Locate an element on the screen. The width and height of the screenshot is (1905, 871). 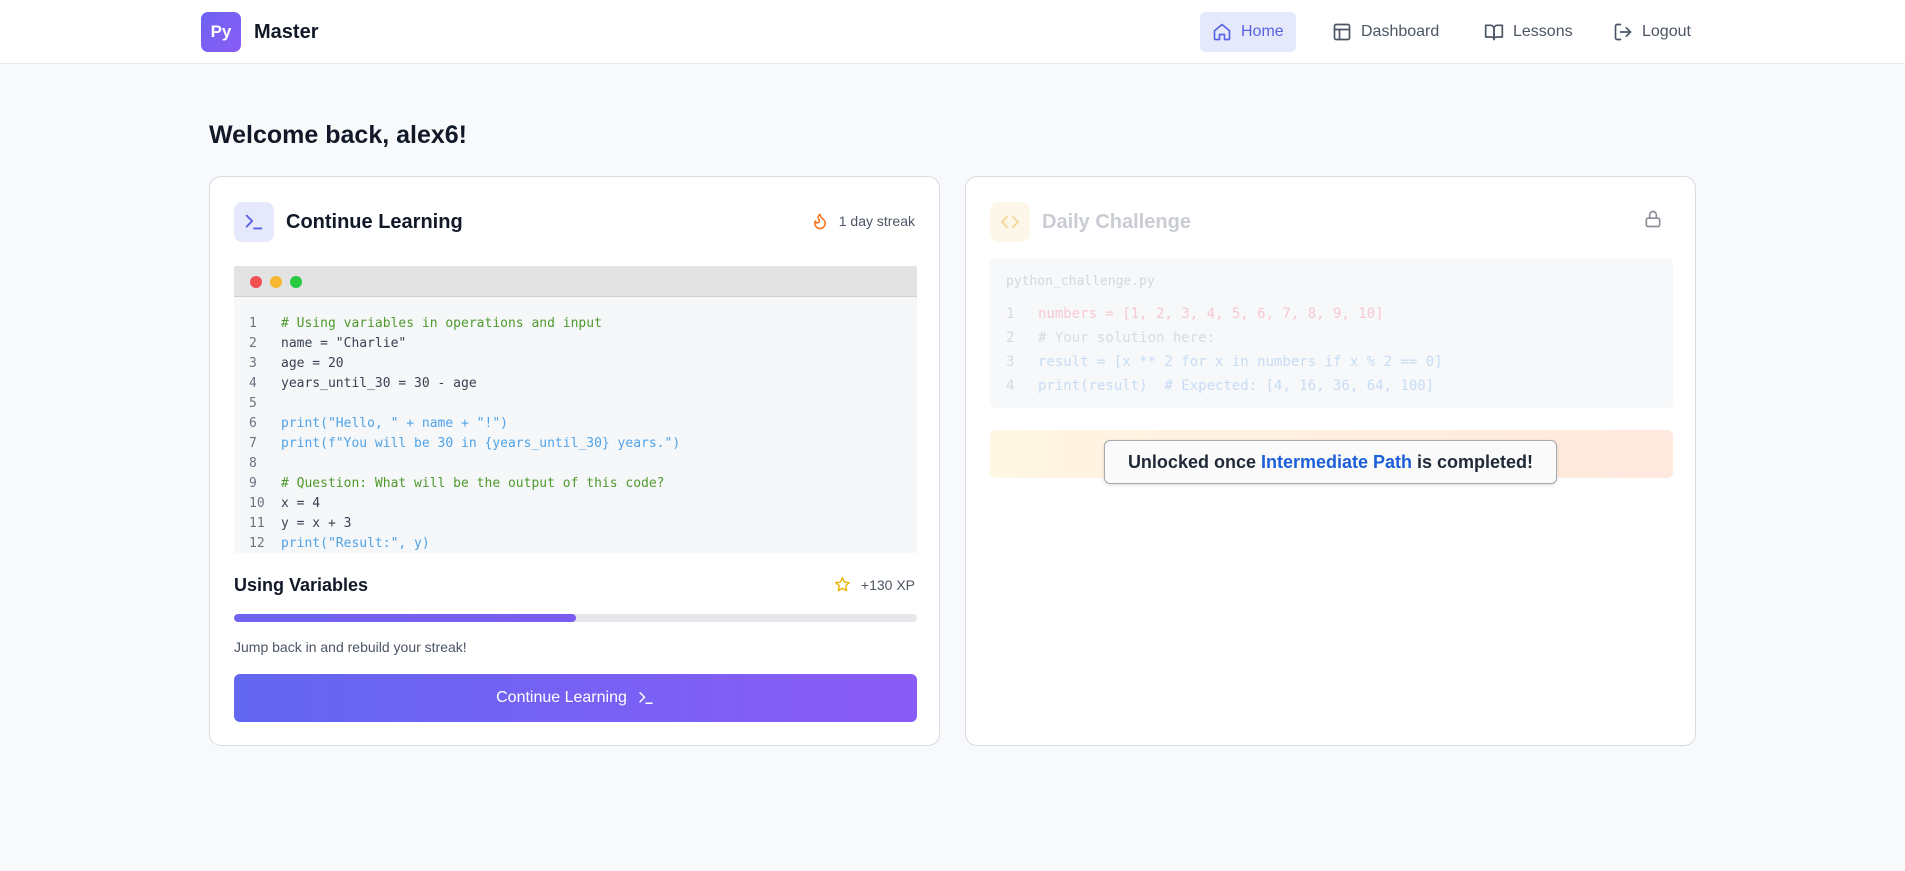
lock-icon is located at coordinates (1653, 219).